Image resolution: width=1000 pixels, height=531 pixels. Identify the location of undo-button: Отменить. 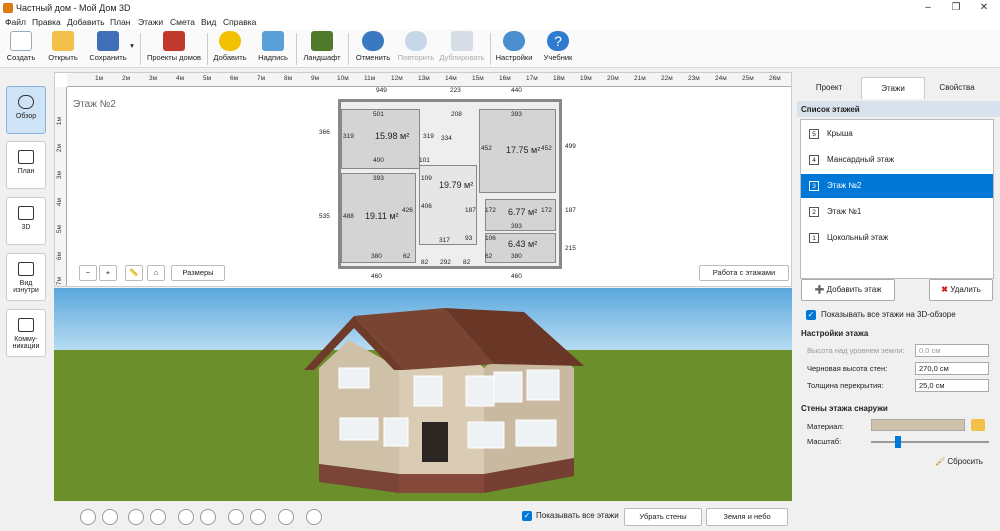
(373, 49).